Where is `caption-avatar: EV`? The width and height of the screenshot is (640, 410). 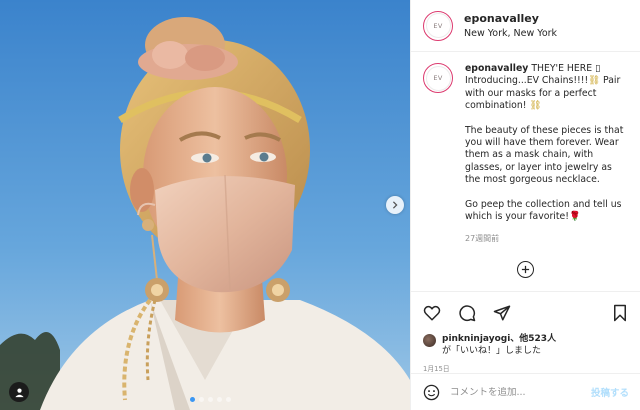
caption-avatar: EV is located at coordinates (438, 78).